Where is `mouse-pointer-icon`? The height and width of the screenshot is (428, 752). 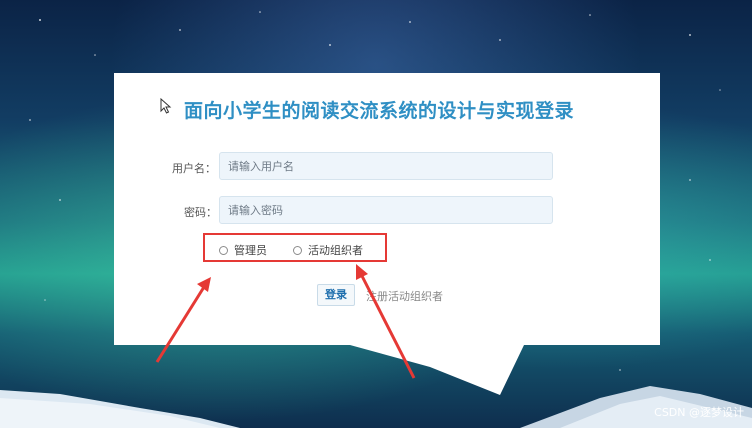
mouse-pointer-icon is located at coordinates (166, 106).